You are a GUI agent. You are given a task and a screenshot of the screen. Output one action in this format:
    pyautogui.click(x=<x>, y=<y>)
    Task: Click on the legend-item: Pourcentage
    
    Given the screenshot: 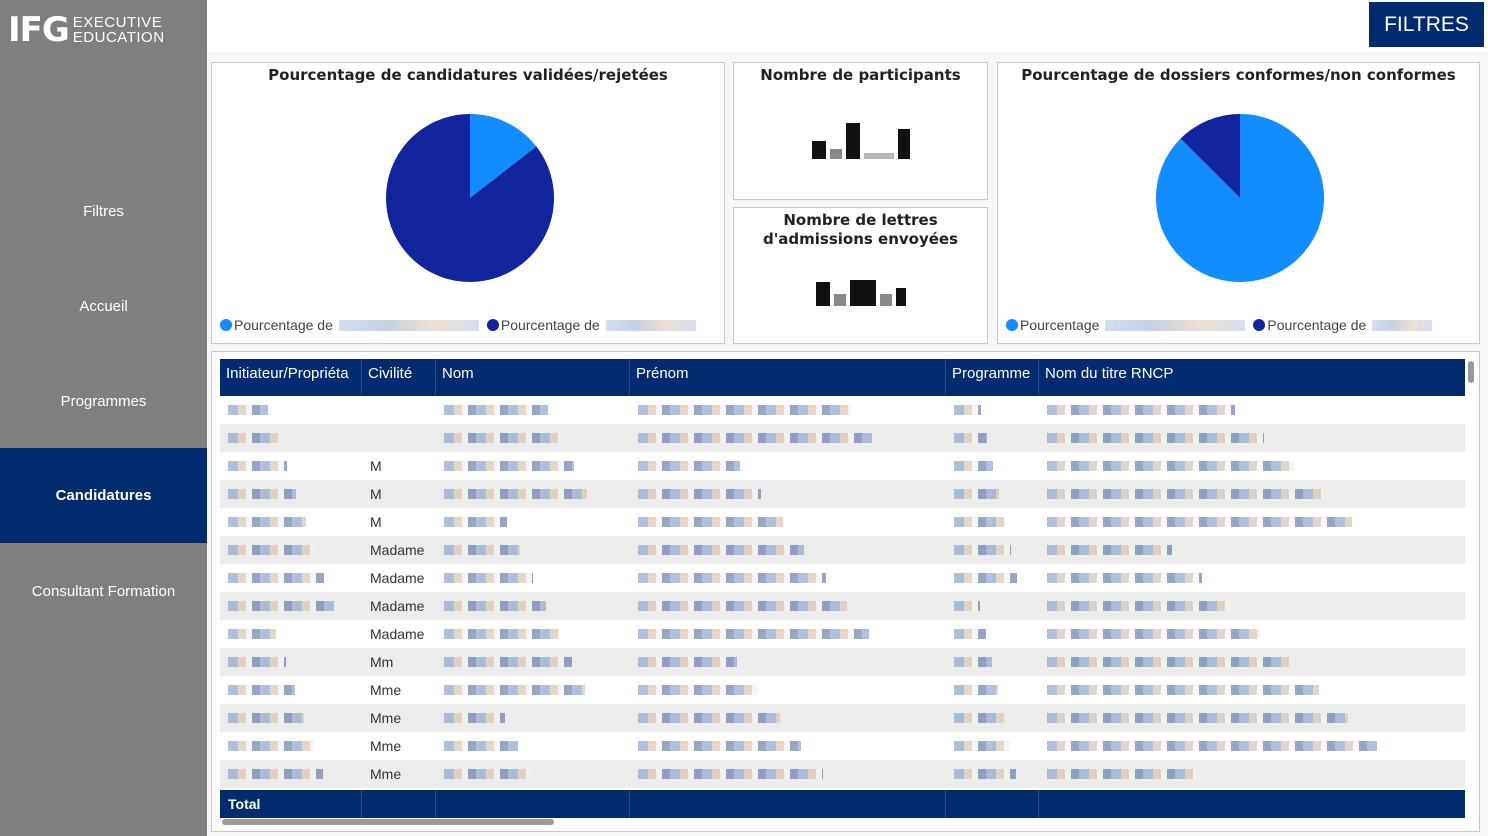 What is the action you would take?
    pyautogui.click(x=1126, y=325)
    